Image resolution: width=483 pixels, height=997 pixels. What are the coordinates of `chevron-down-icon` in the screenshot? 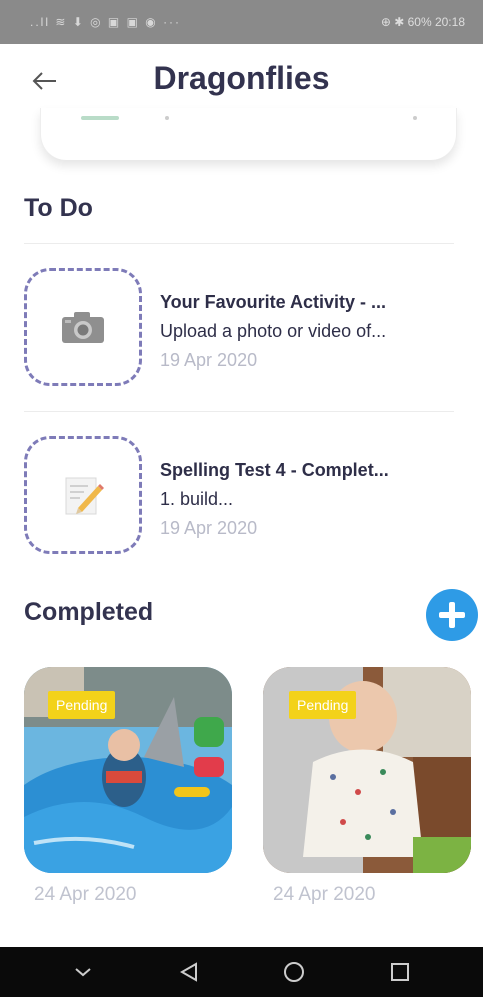 It's located at (83, 972).